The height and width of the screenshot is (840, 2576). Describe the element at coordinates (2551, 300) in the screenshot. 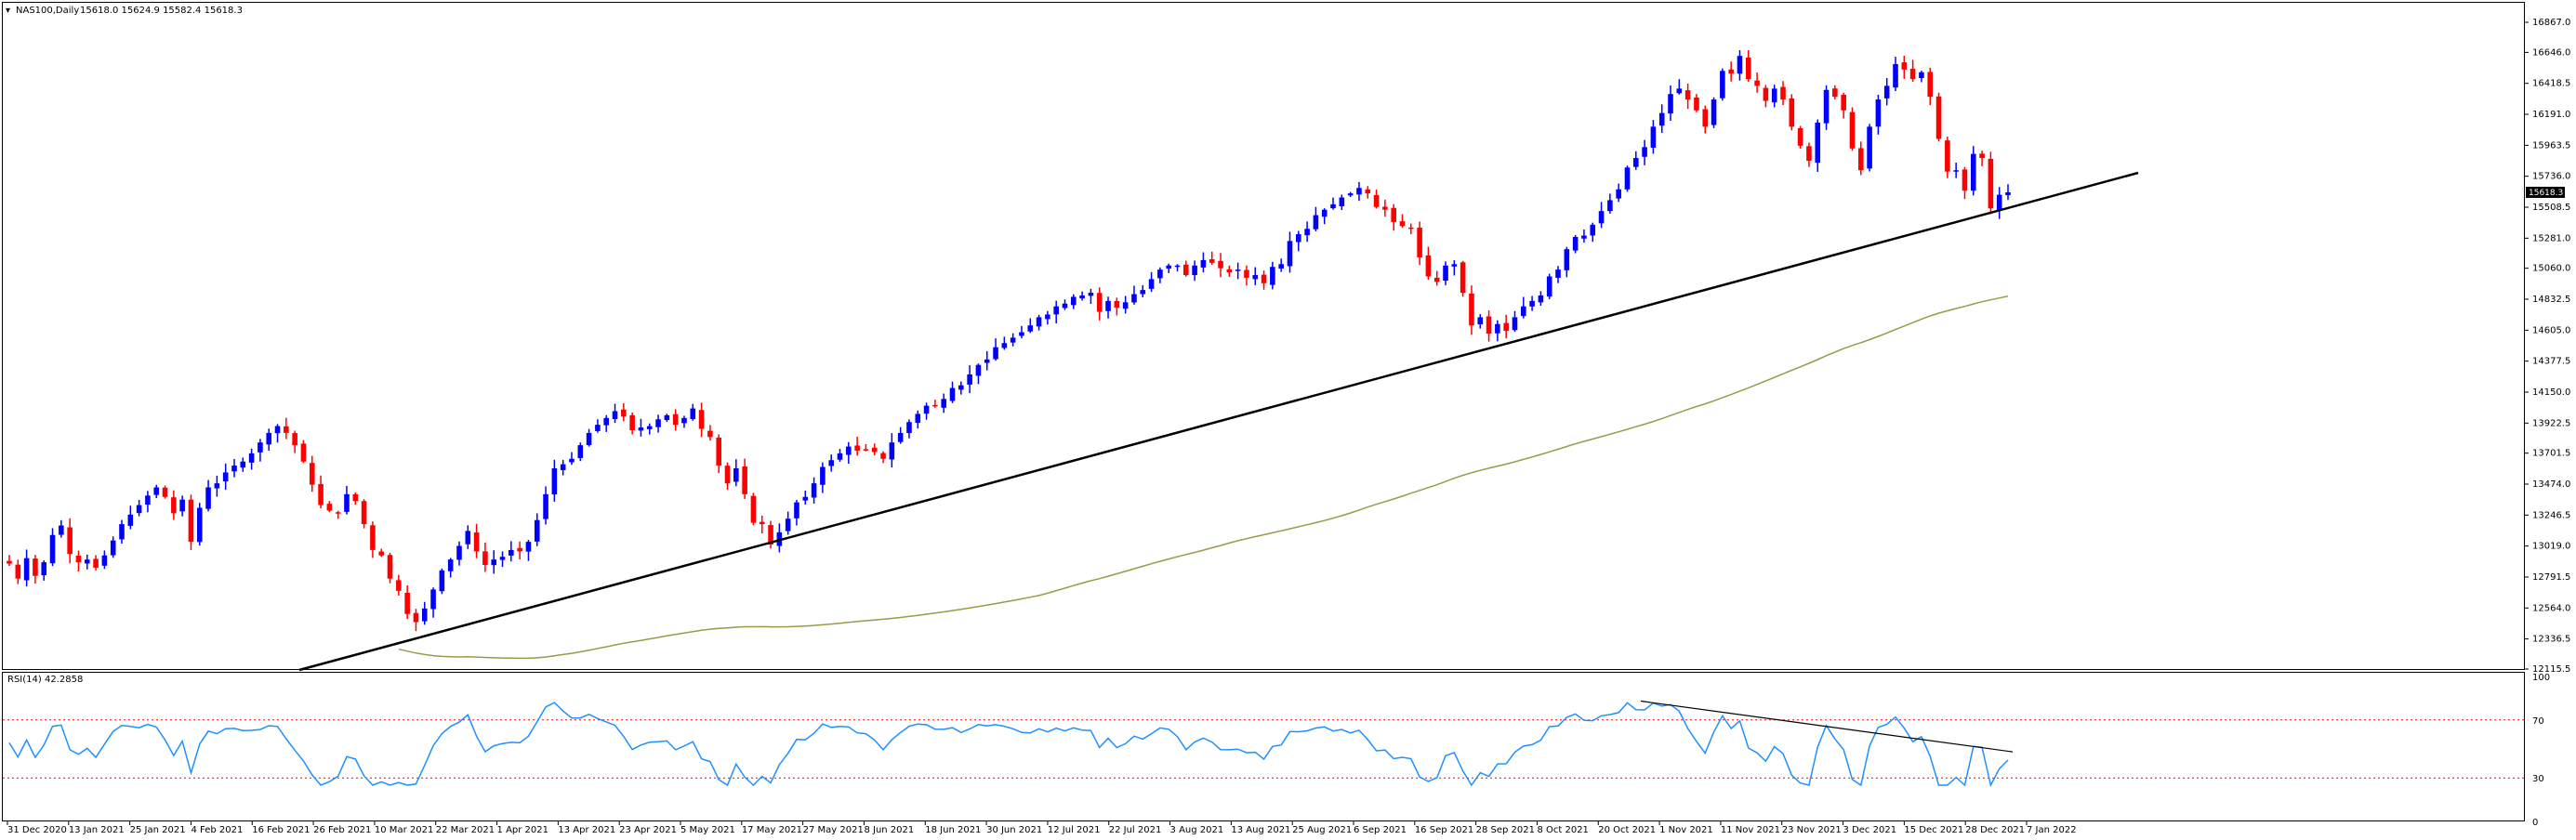

I see `y-tick-label: 14832.5` at that location.